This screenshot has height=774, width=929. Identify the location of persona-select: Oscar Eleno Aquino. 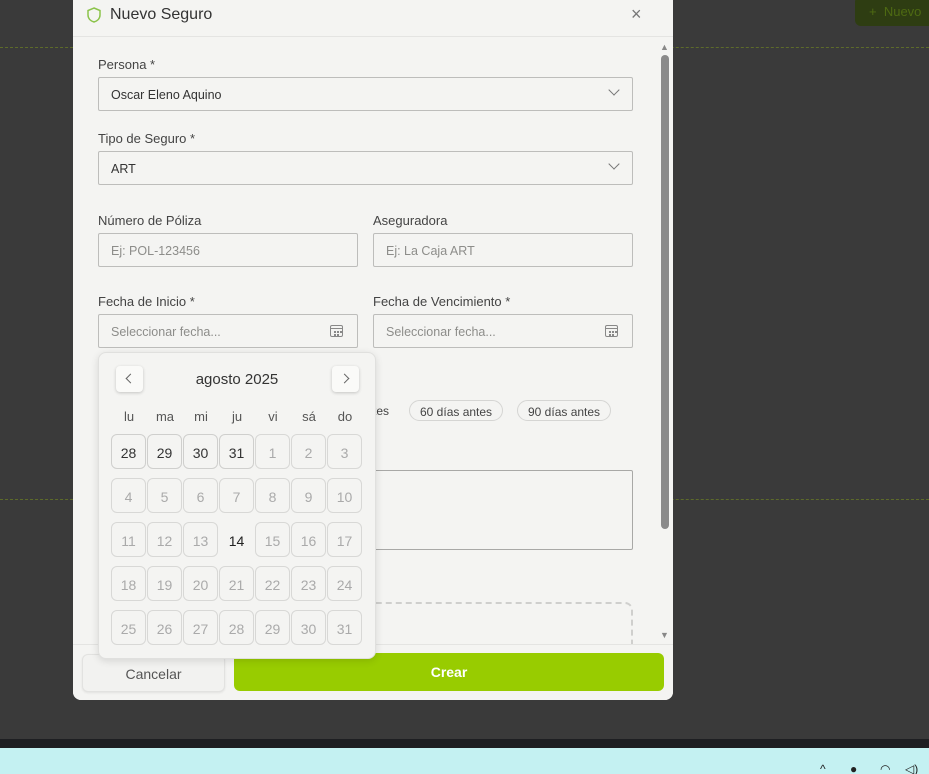
(365, 94).